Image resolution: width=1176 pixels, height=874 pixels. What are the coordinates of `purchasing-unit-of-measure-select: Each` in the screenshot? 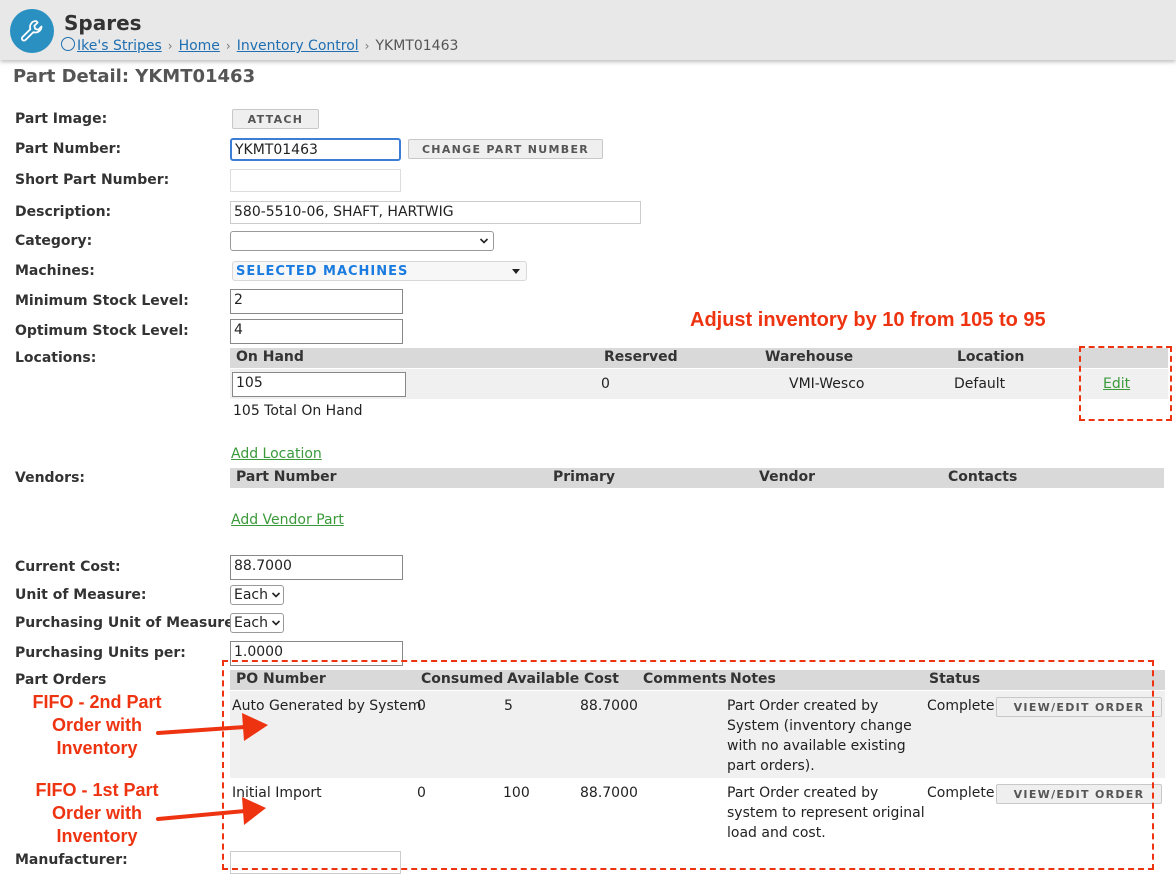 It's located at (257, 623).